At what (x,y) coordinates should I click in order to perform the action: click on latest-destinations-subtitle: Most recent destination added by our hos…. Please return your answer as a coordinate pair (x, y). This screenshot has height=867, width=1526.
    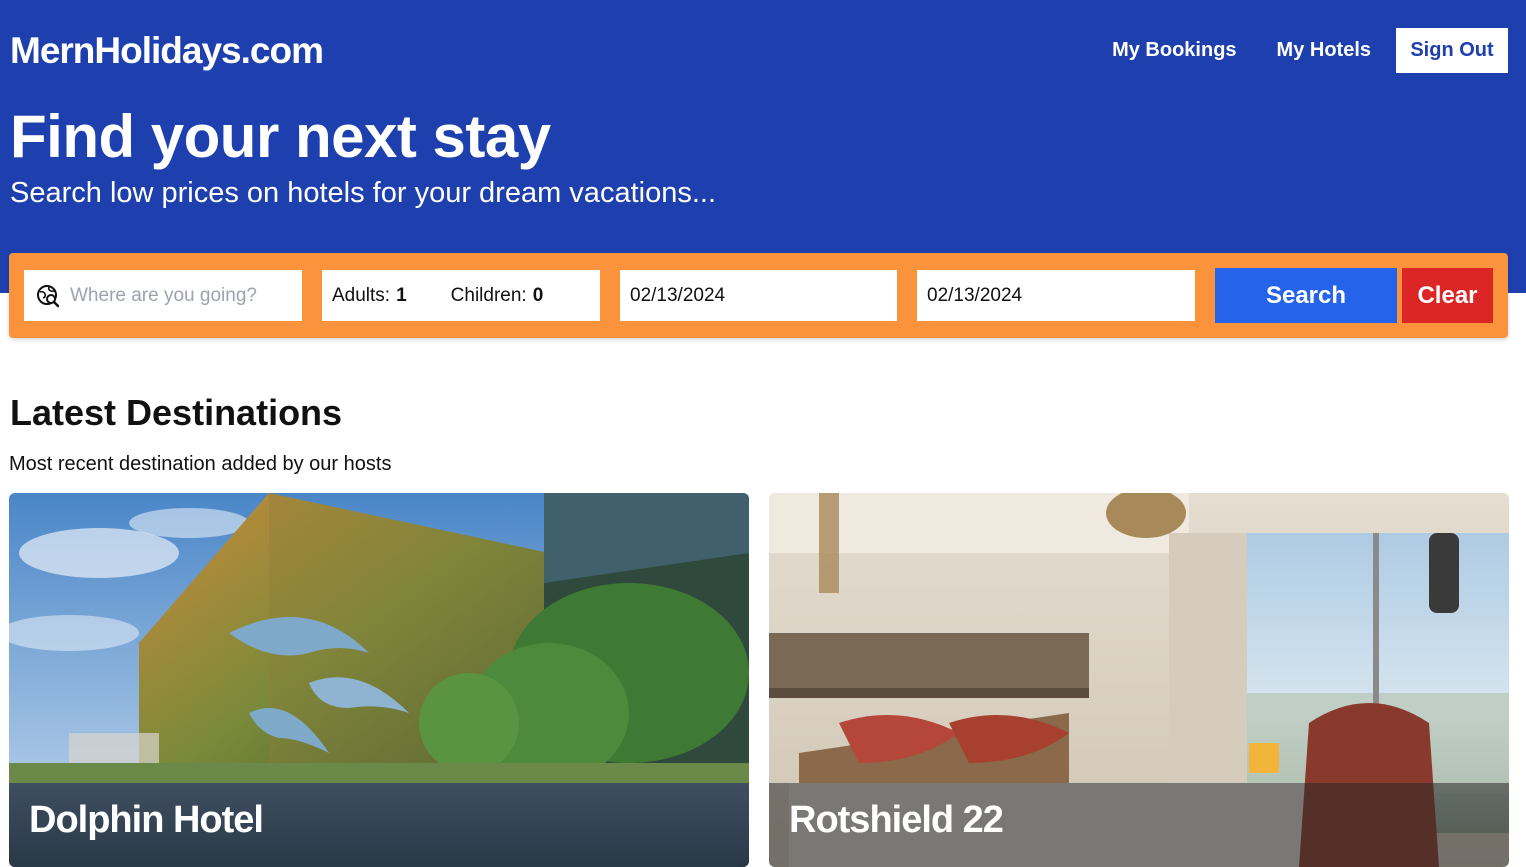
    Looking at the image, I should click on (200, 464).